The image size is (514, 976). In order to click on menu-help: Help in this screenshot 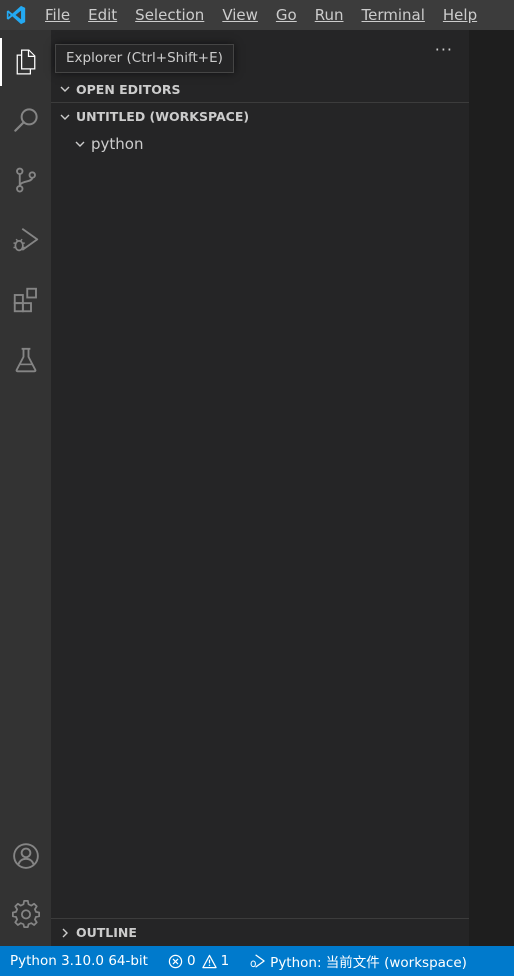, I will do `click(460, 15)`.